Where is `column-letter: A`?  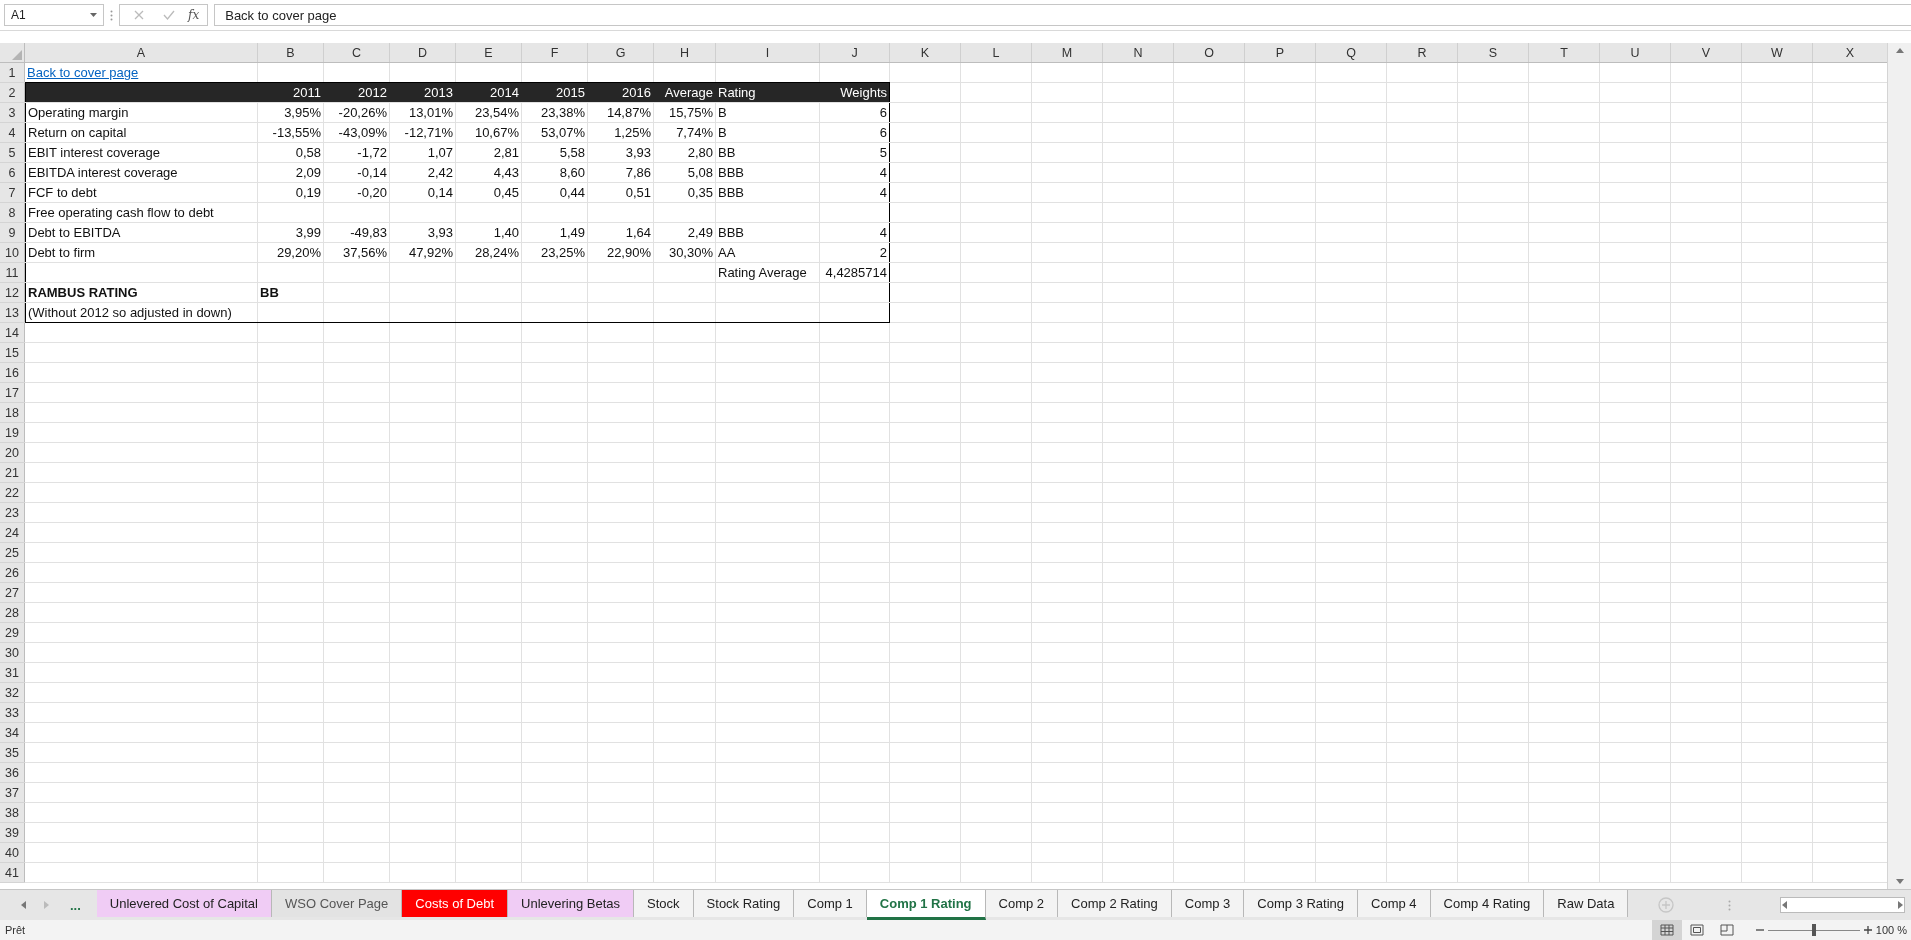
column-letter: A is located at coordinates (141, 52).